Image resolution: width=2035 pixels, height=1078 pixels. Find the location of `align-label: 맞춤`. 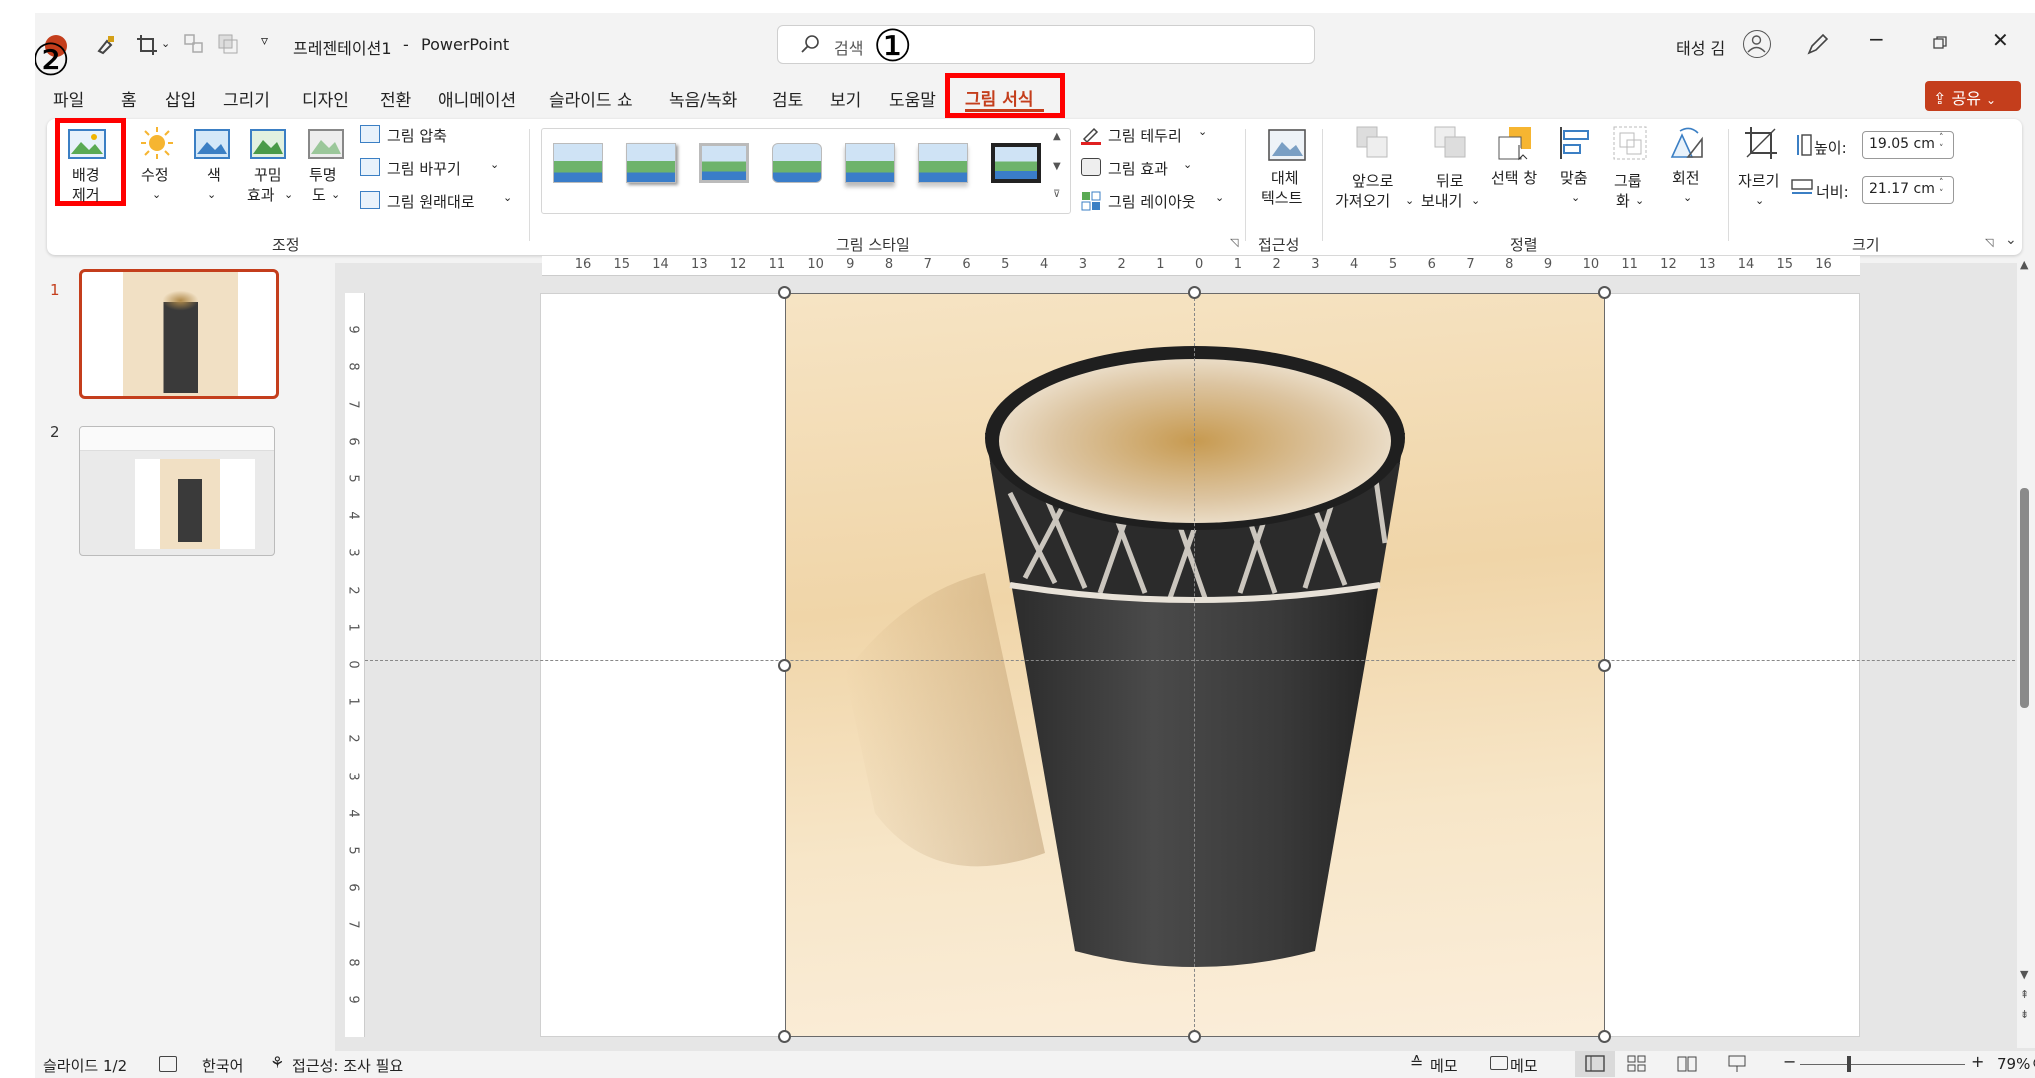

align-label: 맞춤 is located at coordinates (1574, 178).